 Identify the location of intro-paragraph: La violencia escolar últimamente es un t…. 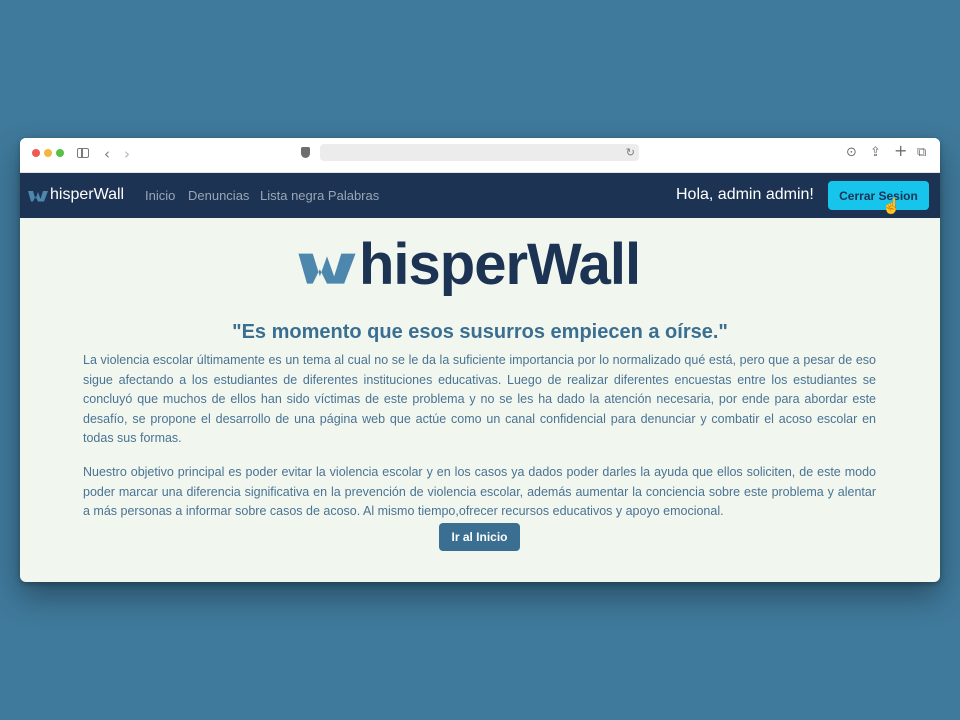
(479, 399).